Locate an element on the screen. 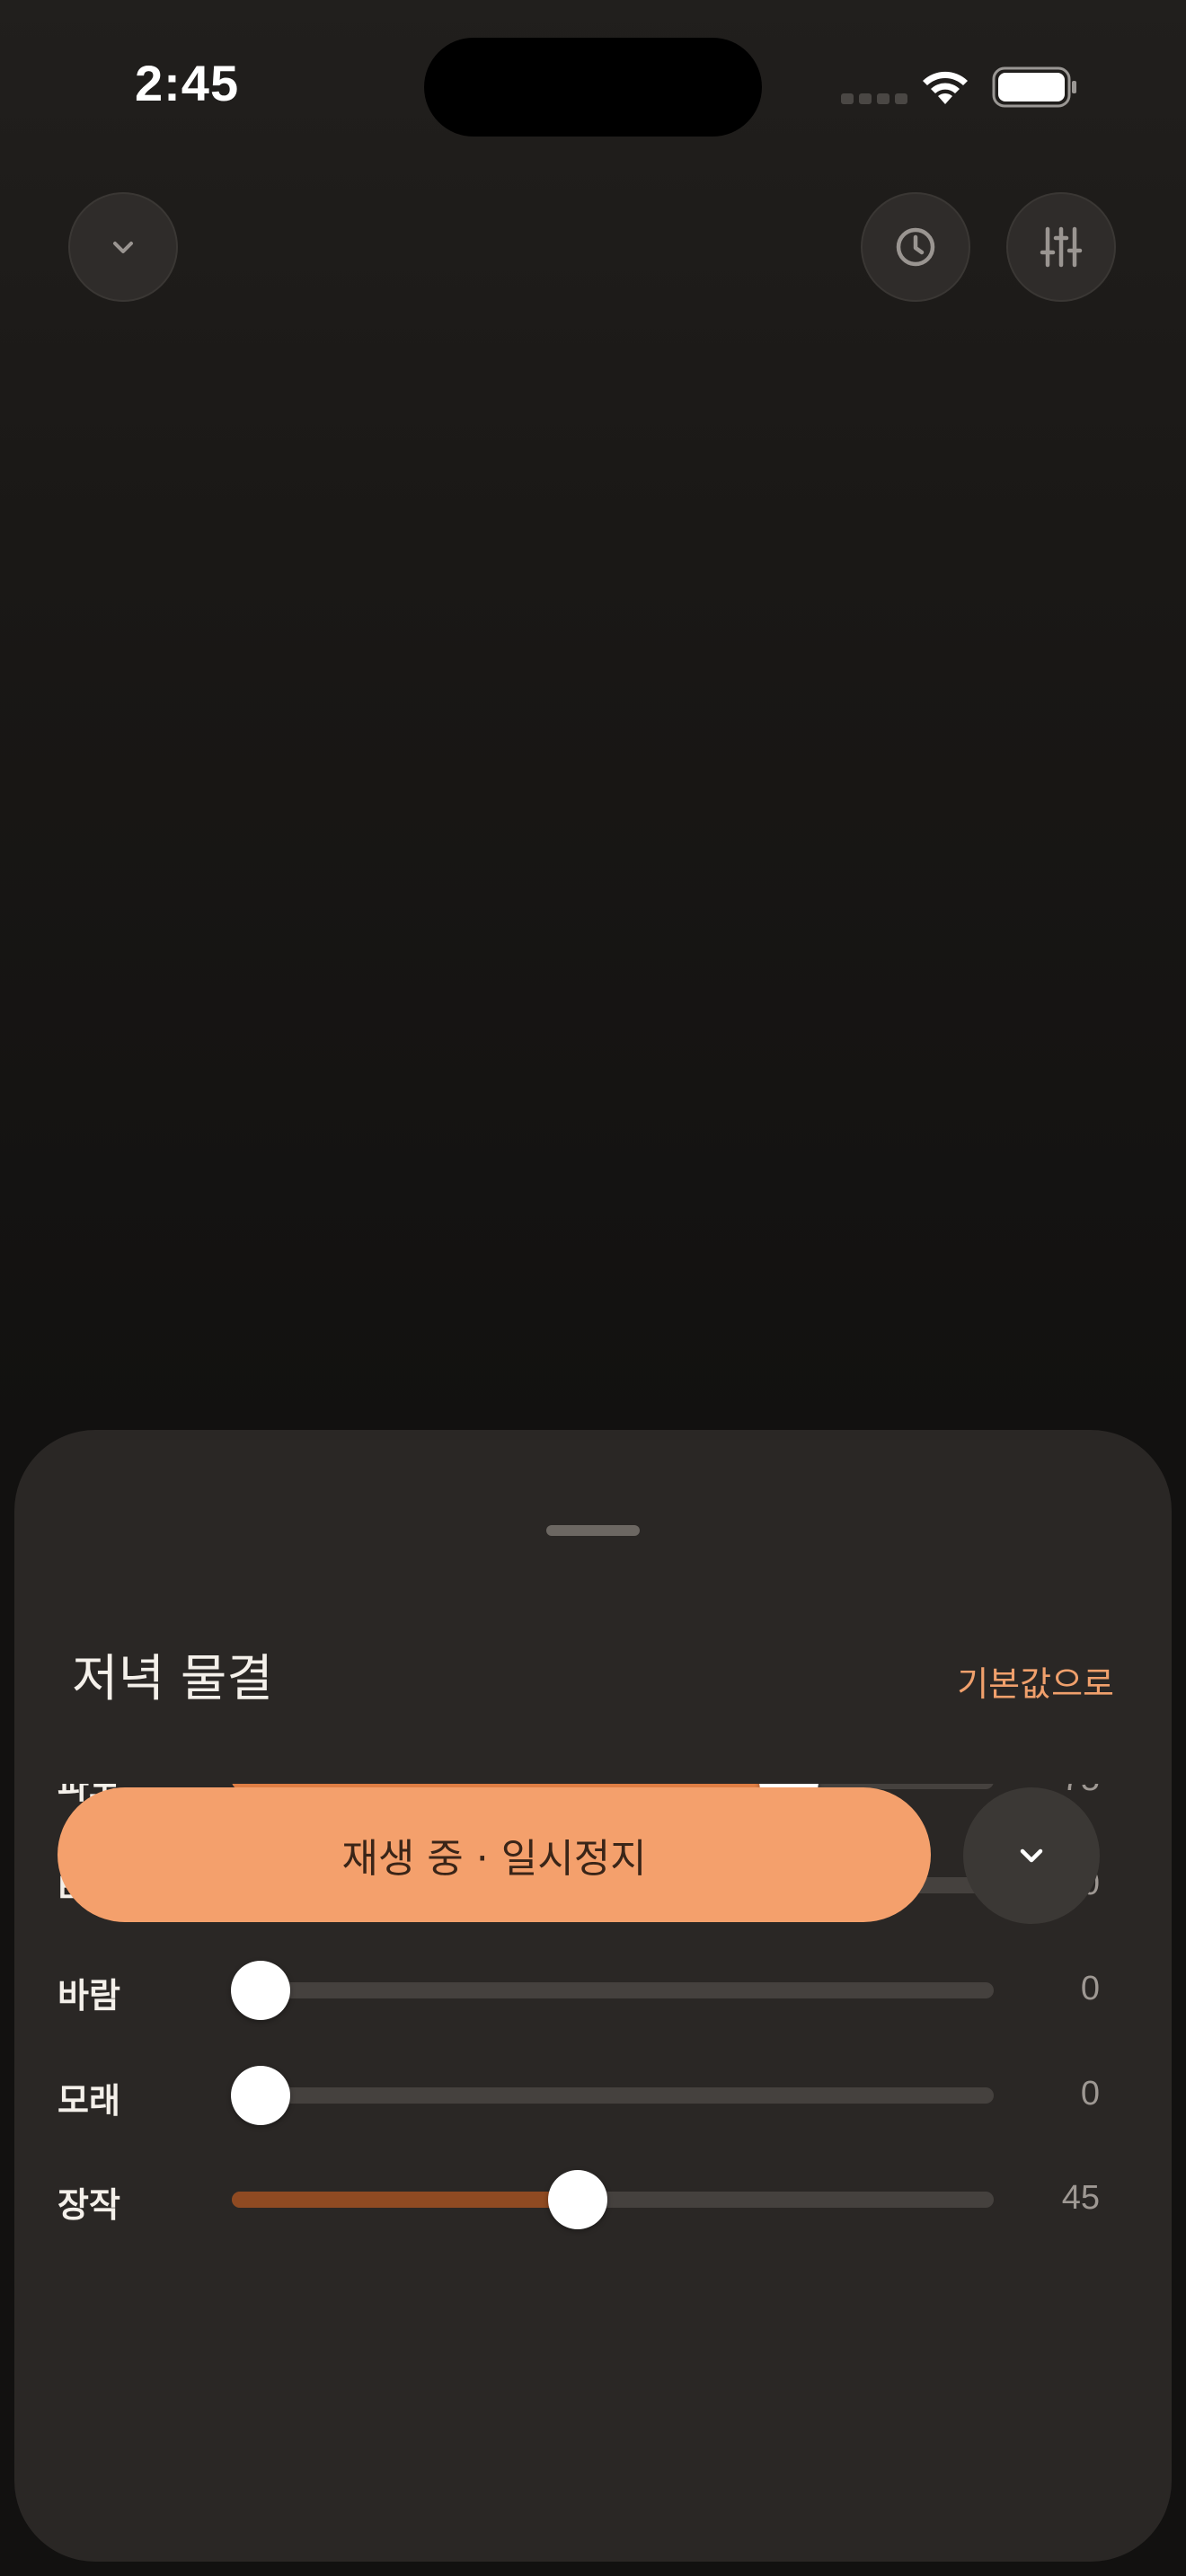 This screenshot has height=2576, width=1186. slider-fill is located at coordinates (405, 2200).